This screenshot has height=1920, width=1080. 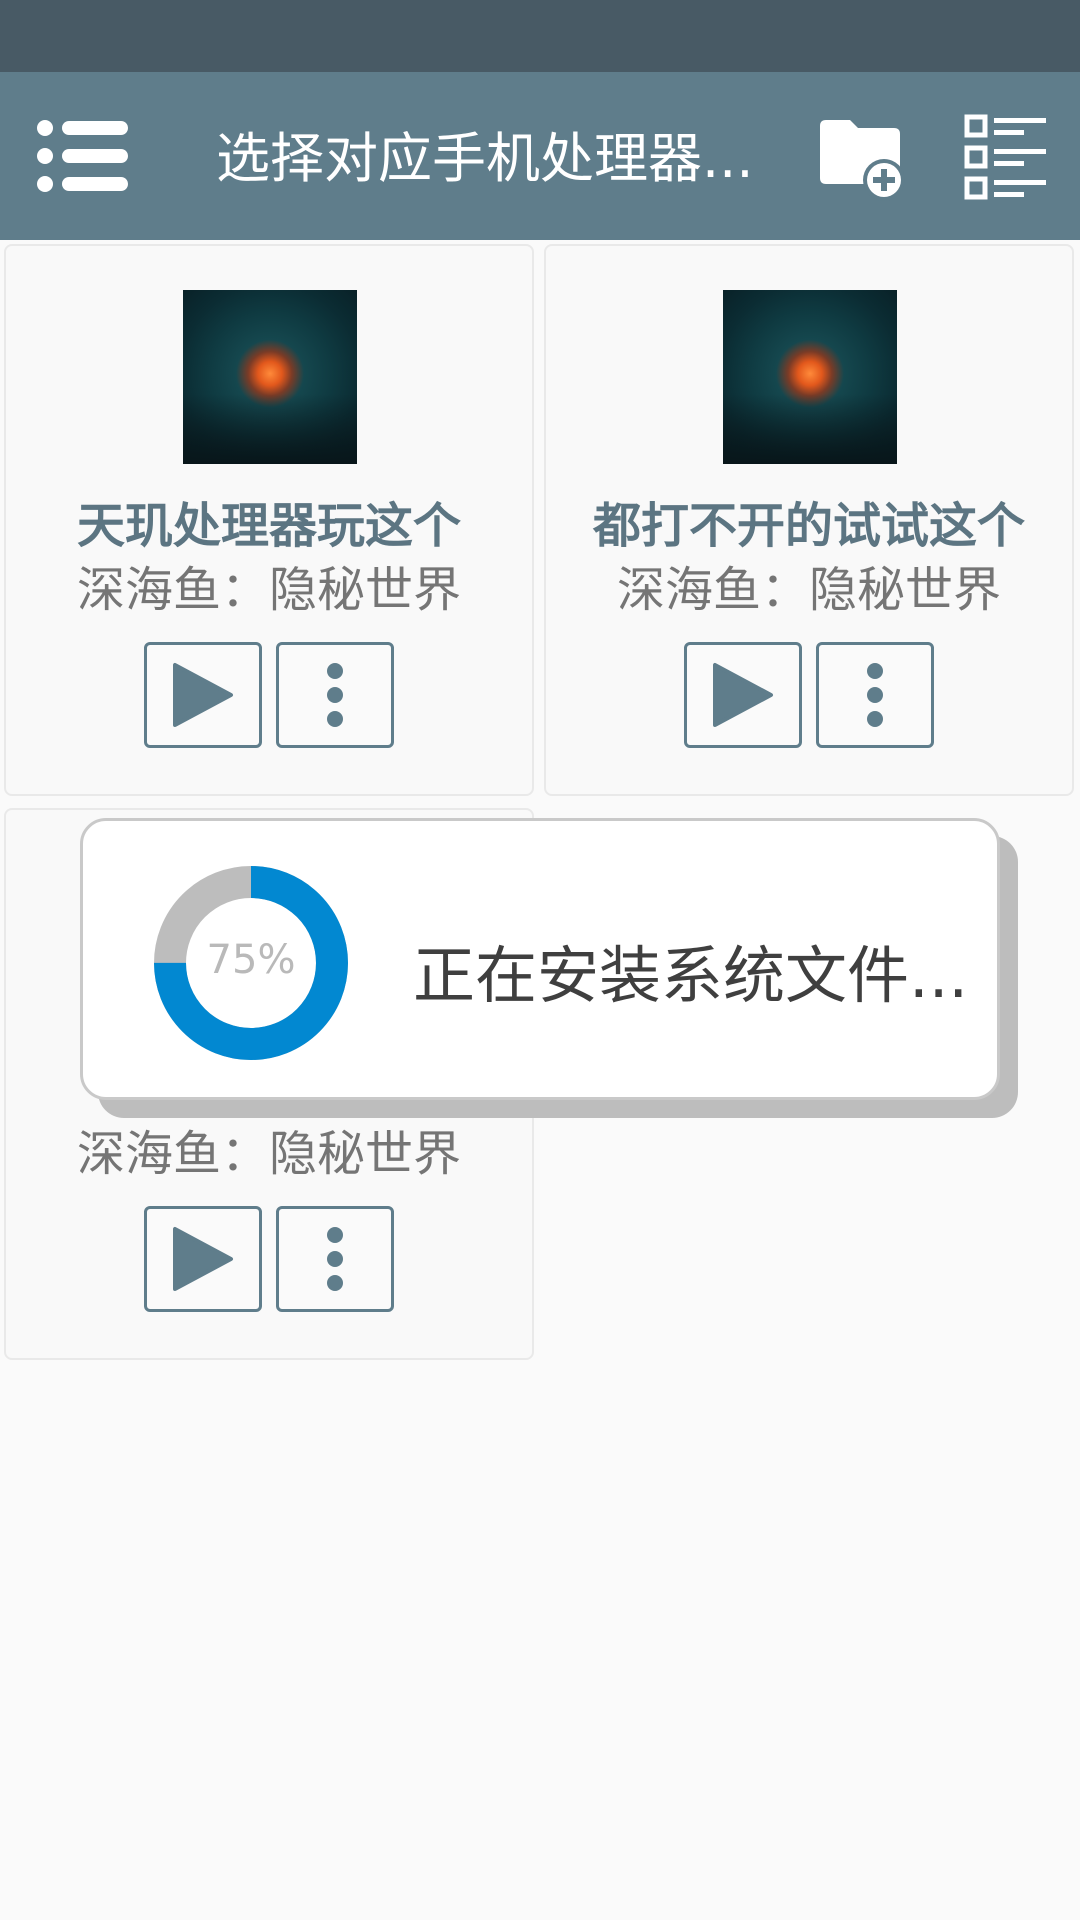 I want to click on game-card: 都打不开的试试这个 深海鱼：隐秘世界, so click(x=809, y=520).